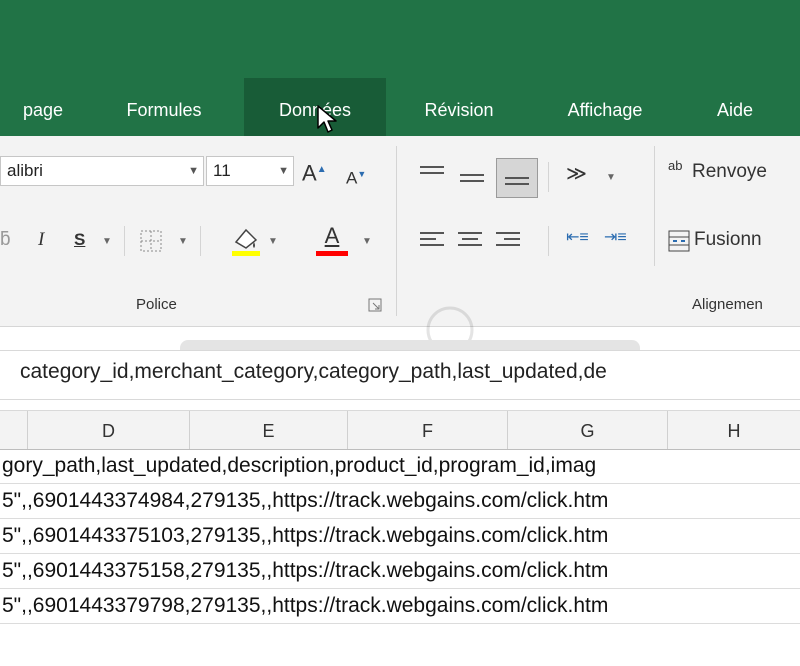 Image resolution: width=800 pixels, height=666 pixels. Describe the element at coordinates (25, 170) in the screenshot. I see `font-name-value: alibri` at that location.